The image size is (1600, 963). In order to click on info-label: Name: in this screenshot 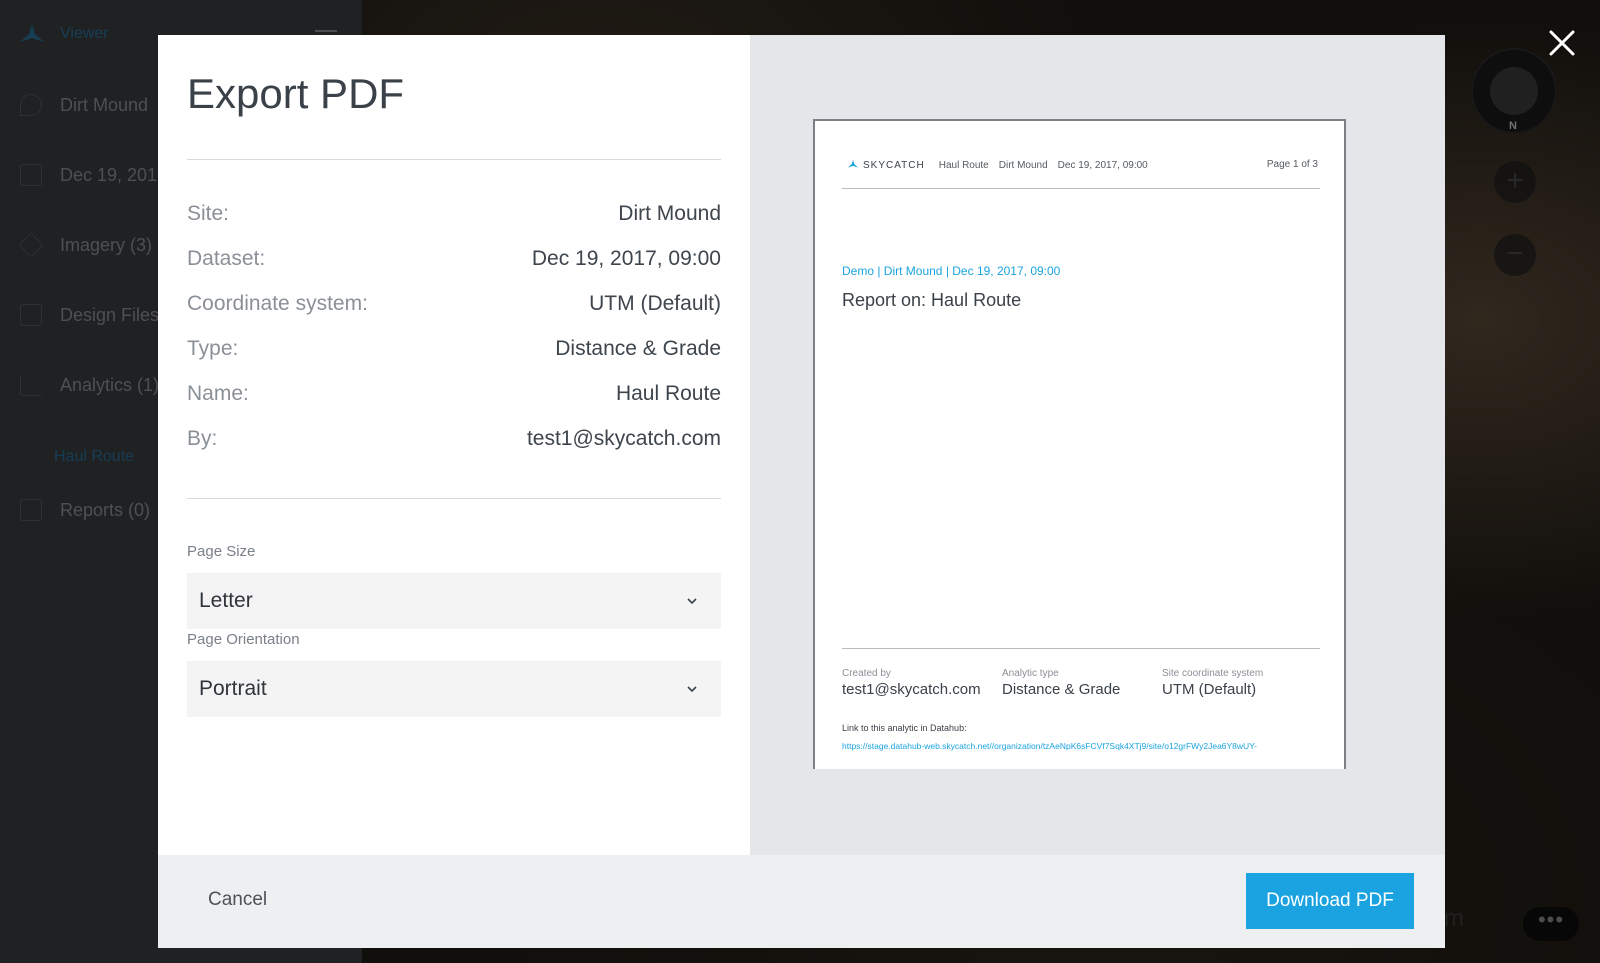, I will do `click(218, 393)`.